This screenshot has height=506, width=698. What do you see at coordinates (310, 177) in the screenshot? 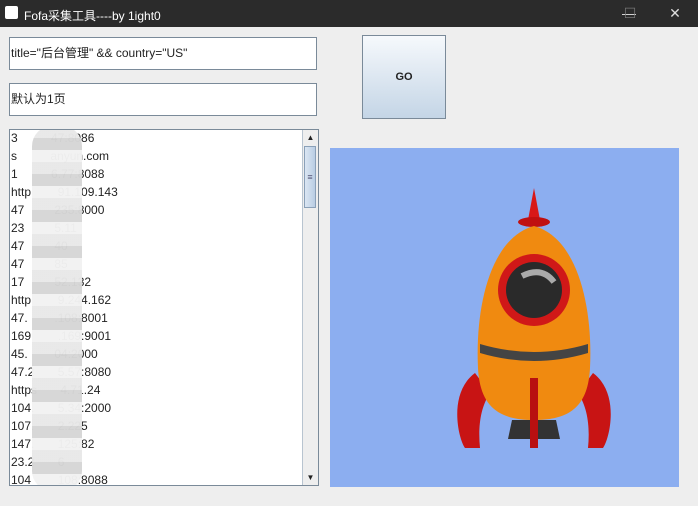
I see `scroll-thumb: ≡` at bounding box center [310, 177].